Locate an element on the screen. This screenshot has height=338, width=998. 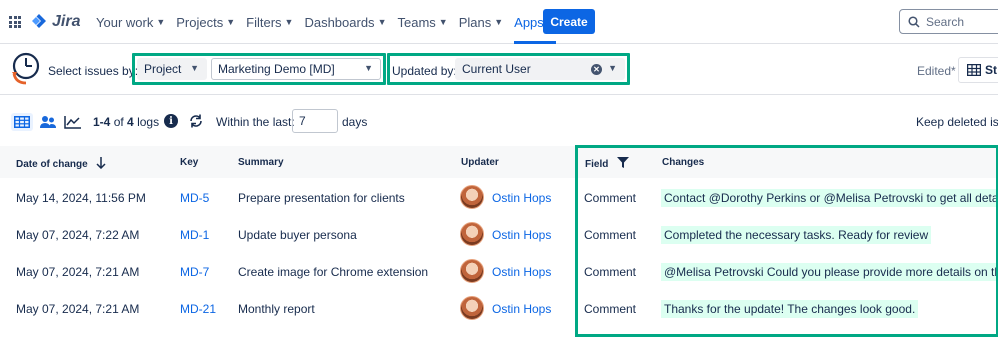
nav-label: Dashboards is located at coordinates (339, 22).